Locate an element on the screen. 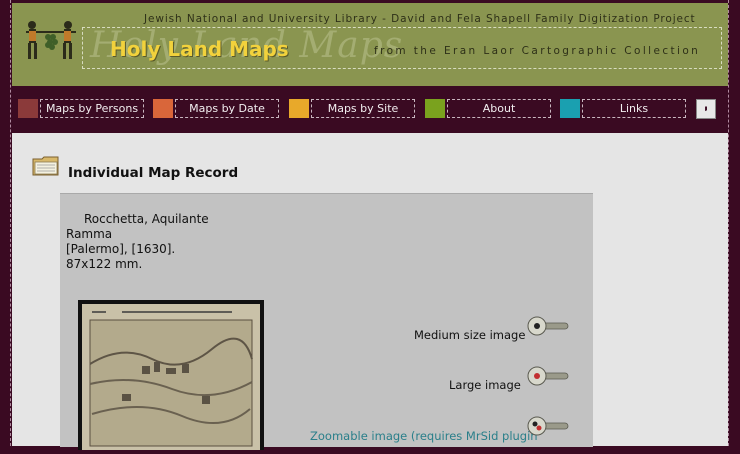 This screenshot has height=454, width=740. hebrew-language-button: י is located at coordinates (706, 109).